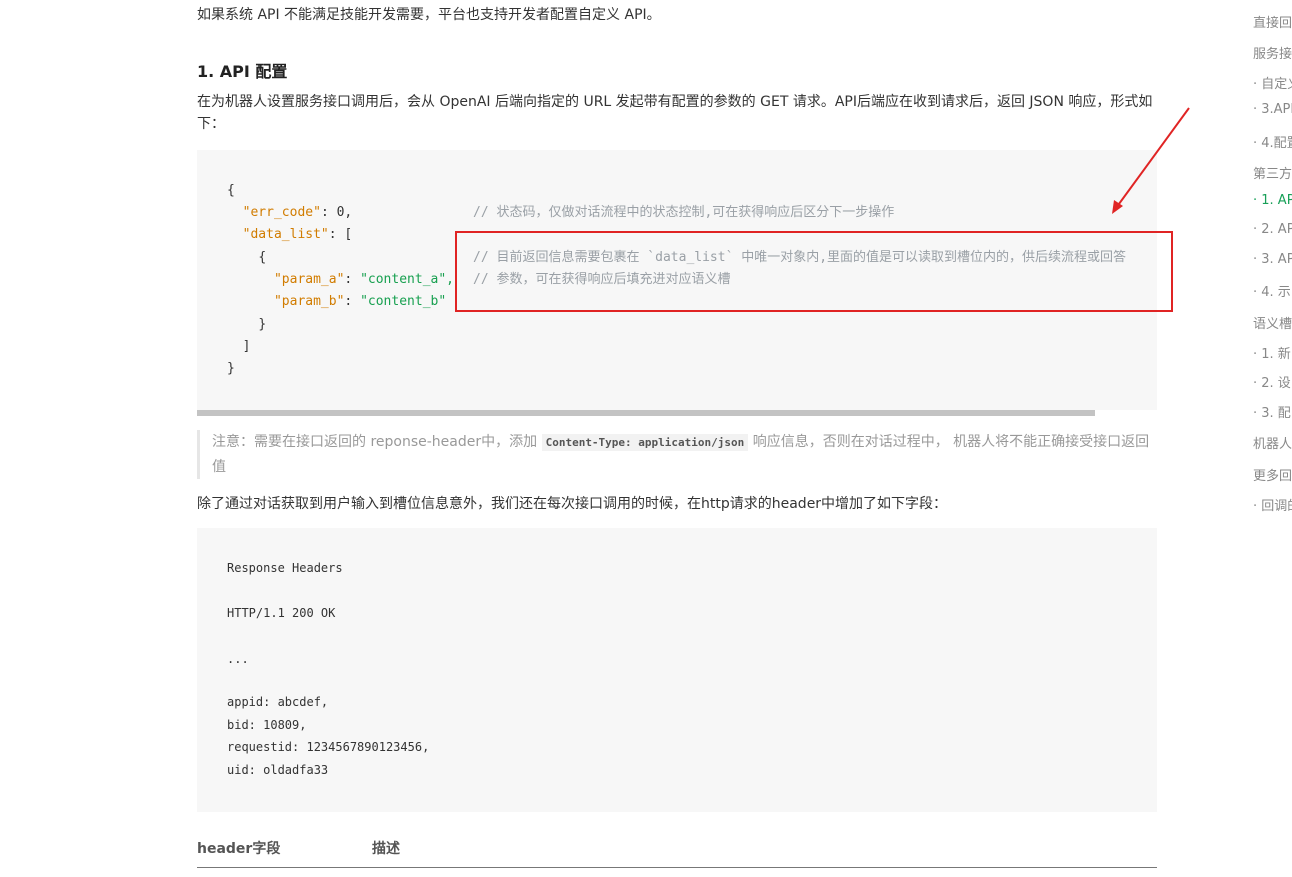  I want to click on toc-item: · 3.API, so click(1272, 109).